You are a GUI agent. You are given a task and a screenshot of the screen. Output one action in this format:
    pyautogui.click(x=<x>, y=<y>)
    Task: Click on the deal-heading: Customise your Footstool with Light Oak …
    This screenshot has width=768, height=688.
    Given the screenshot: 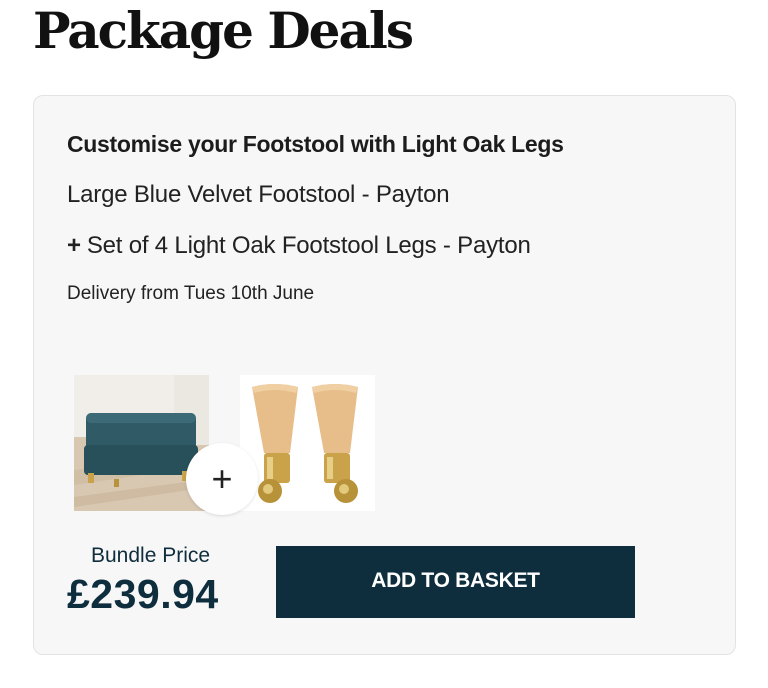 What is the action you would take?
    pyautogui.click(x=315, y=144)
    